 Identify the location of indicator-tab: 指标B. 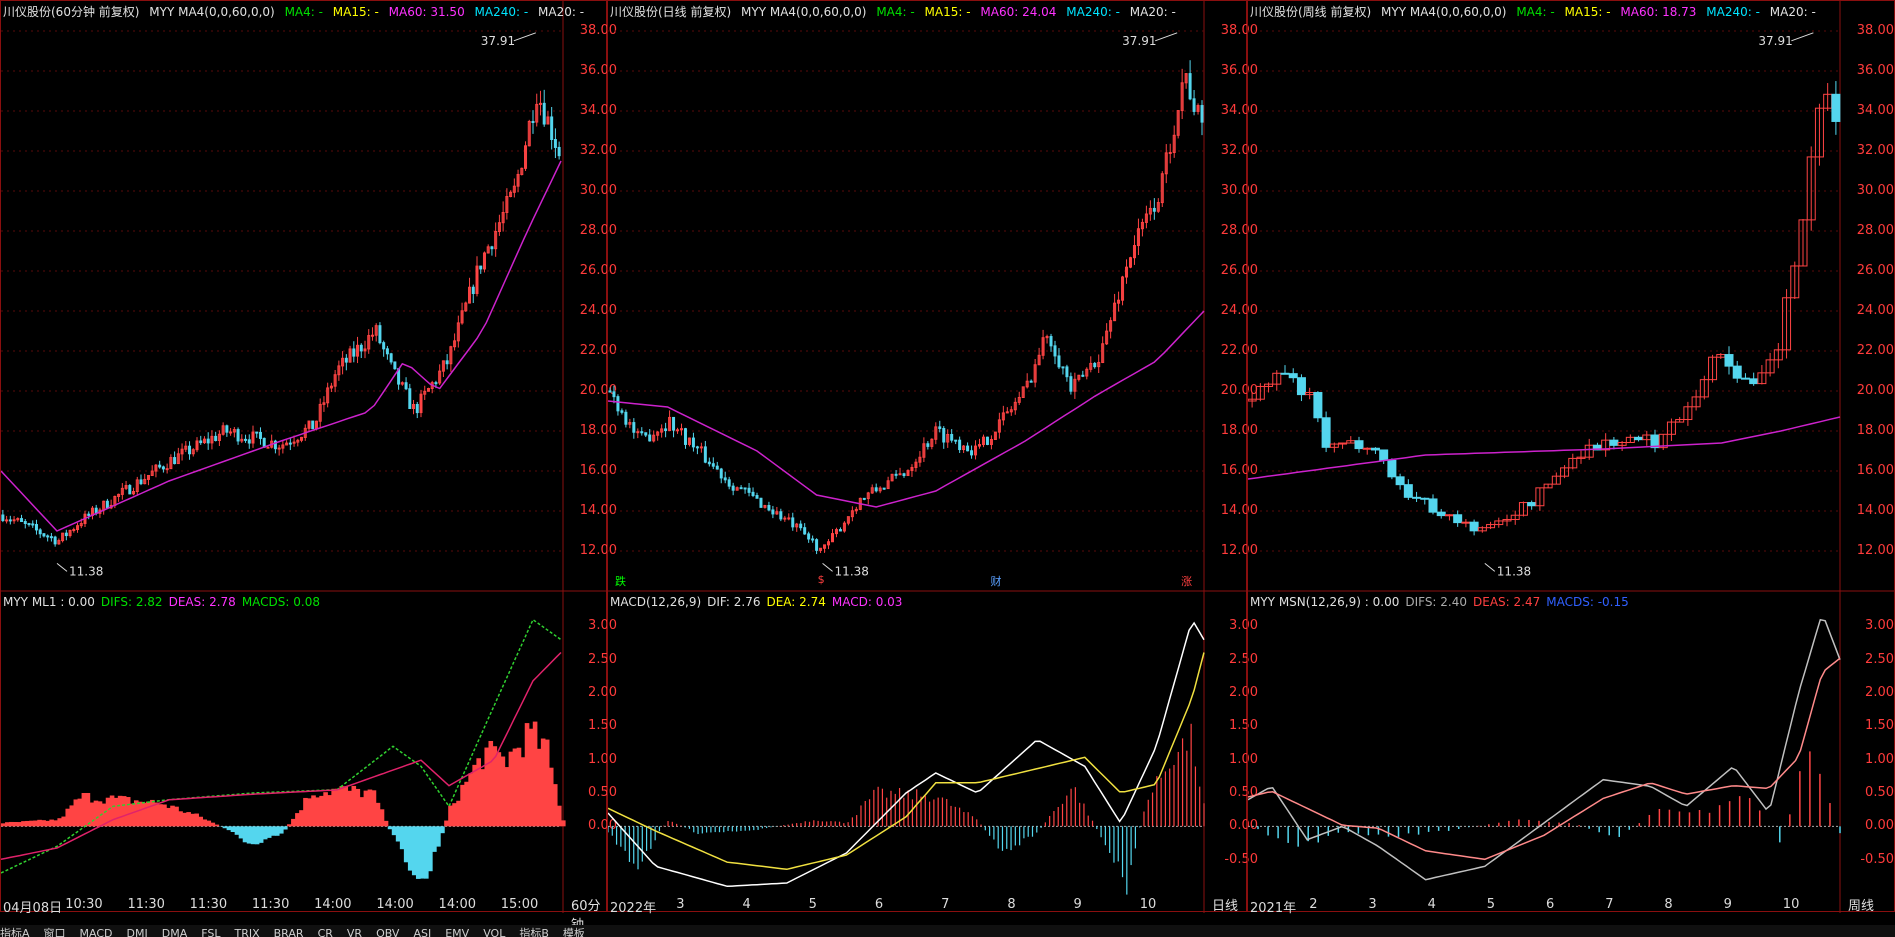
(534, 932).